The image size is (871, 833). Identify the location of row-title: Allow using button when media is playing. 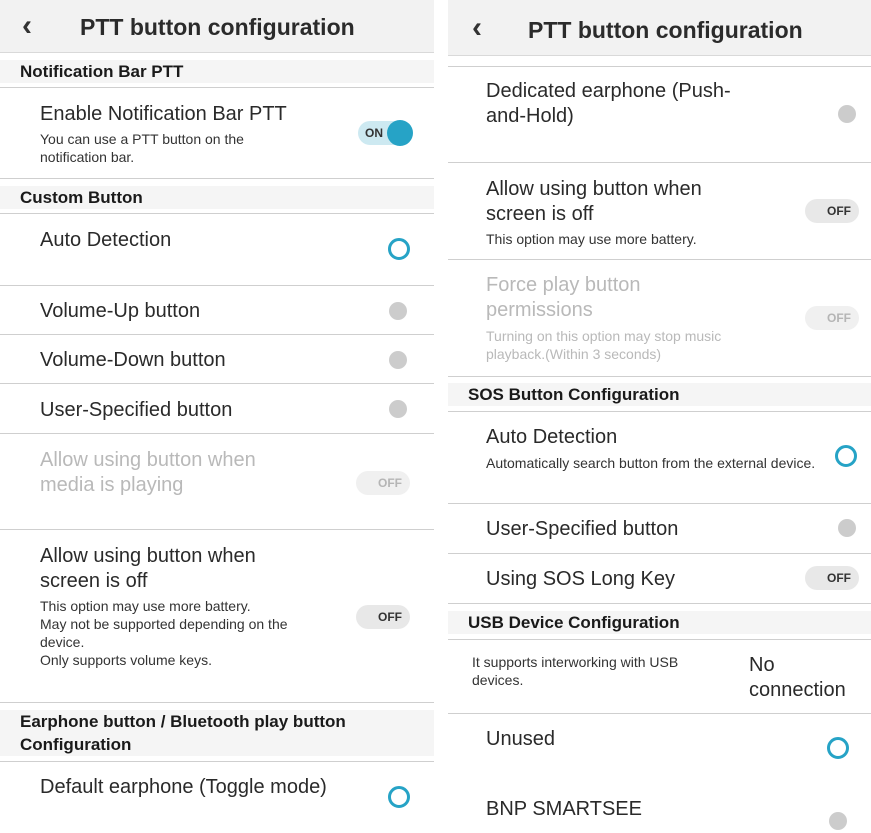
(148, 472).